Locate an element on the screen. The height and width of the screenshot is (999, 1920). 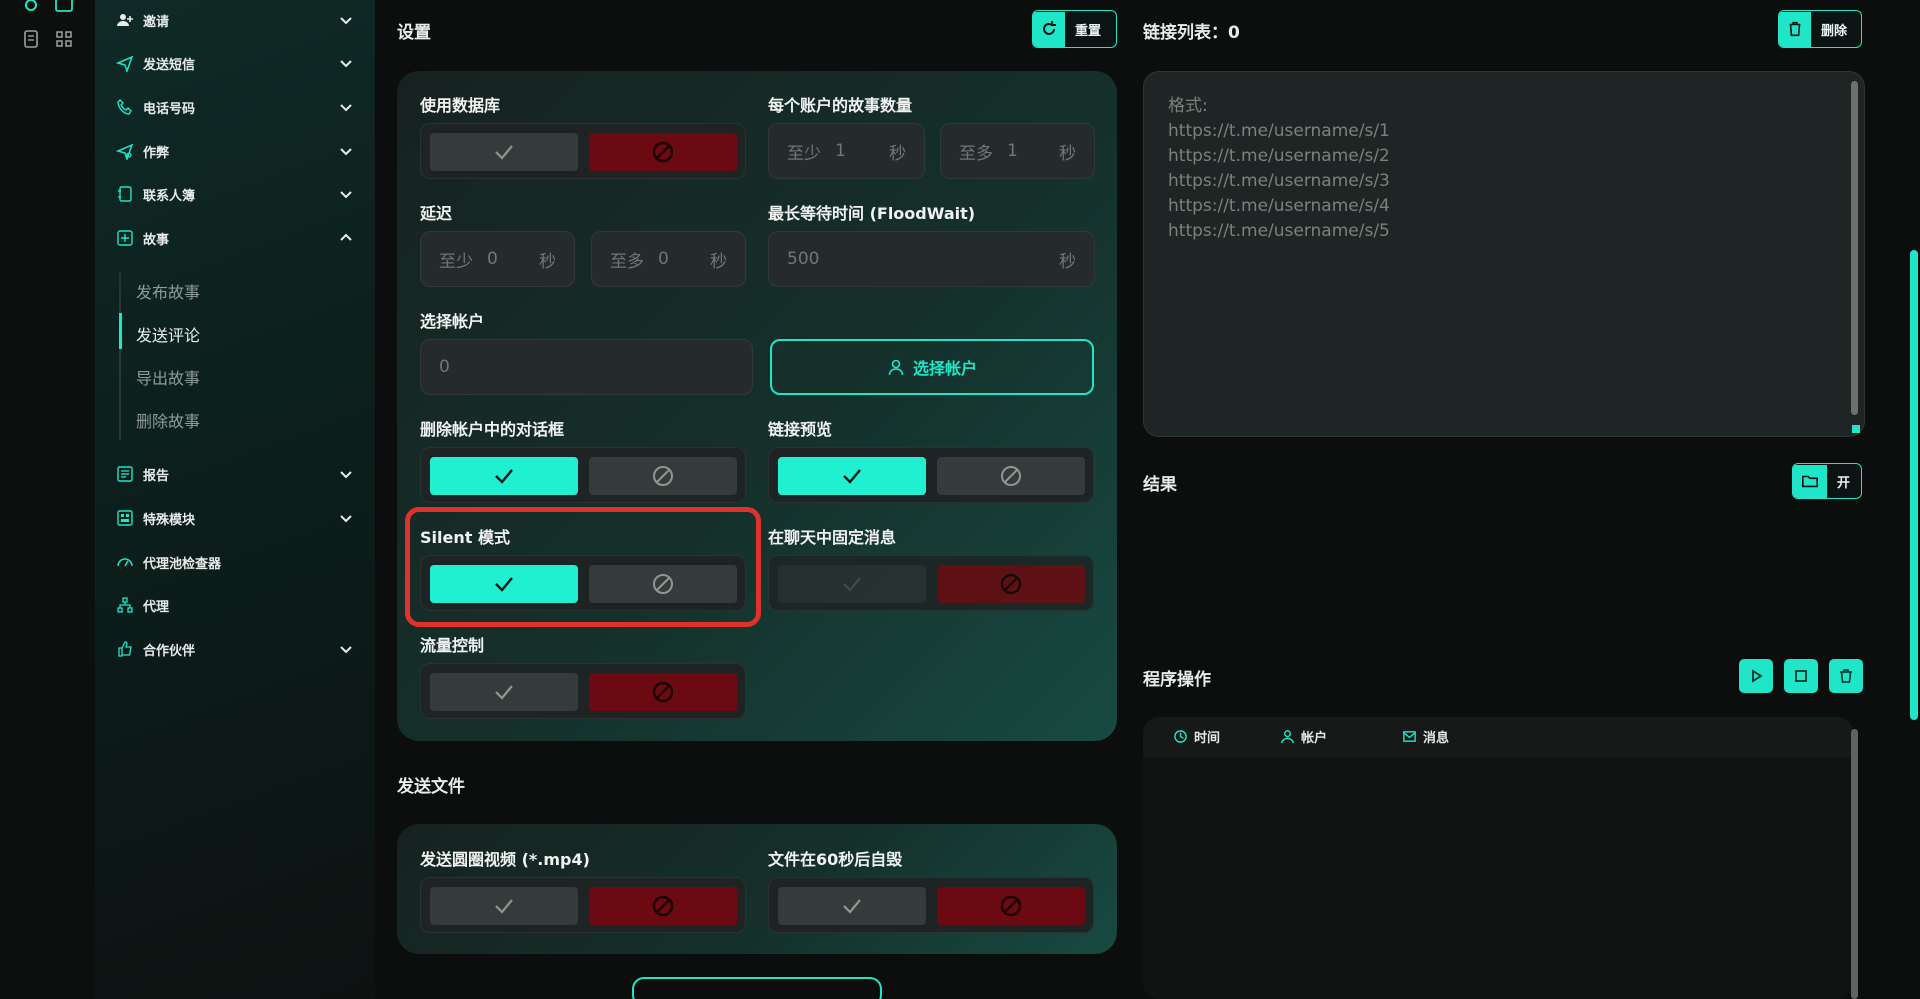
results-title: 结果 is located at coordinates (1160, 485).